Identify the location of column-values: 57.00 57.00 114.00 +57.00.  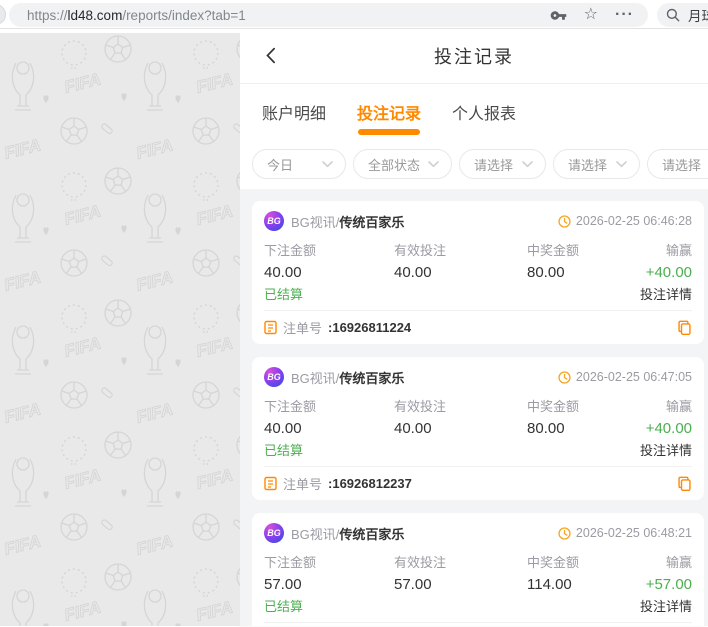
(478, 584).